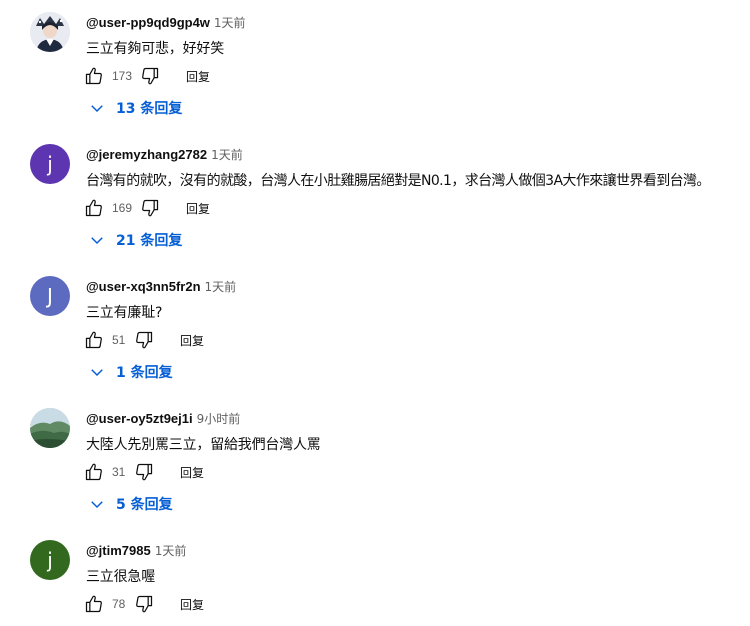 The height and width of the screenshot is (626, 750). I want to click on comment-header: @jeremyzhang2782 1天前, so click(164, 155).